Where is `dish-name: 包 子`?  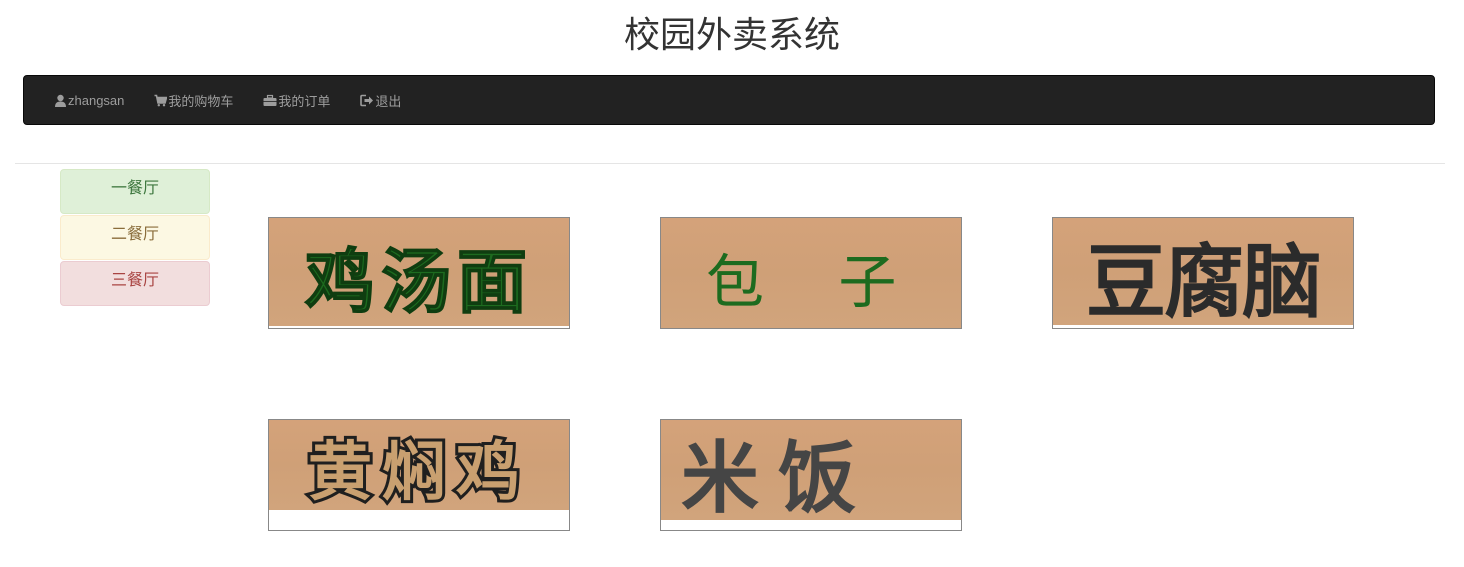
dish-name: 包 子 is located at coordinates (815, 282).